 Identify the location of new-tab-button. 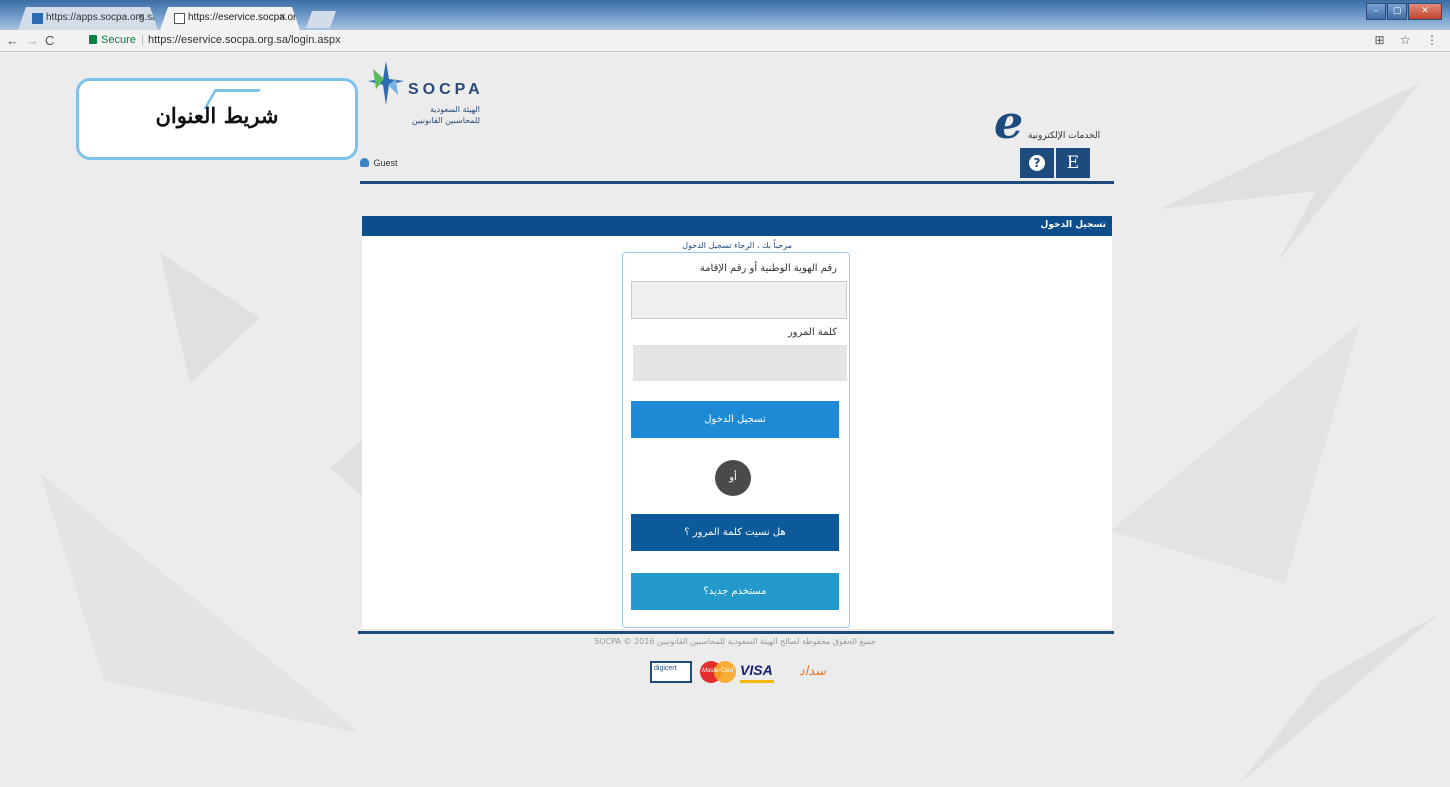
(321, 19).